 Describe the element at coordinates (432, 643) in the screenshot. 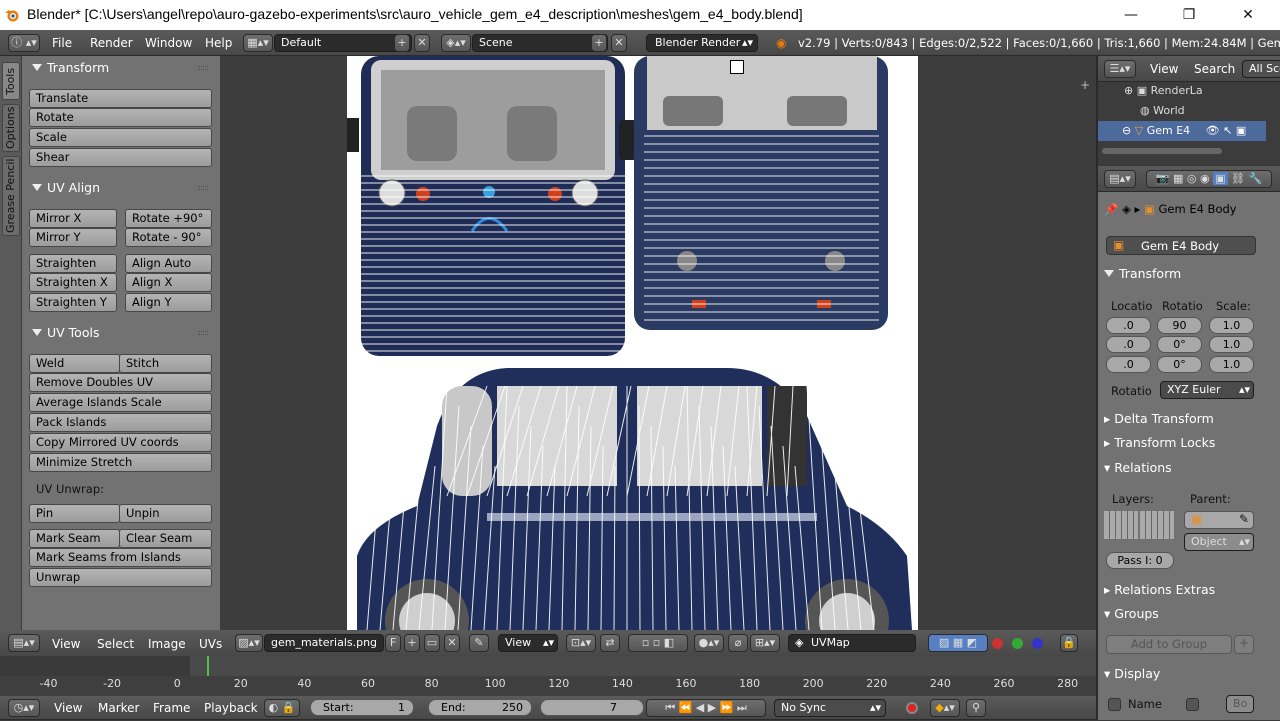

I see `open-image-icon: ▭` at that location.